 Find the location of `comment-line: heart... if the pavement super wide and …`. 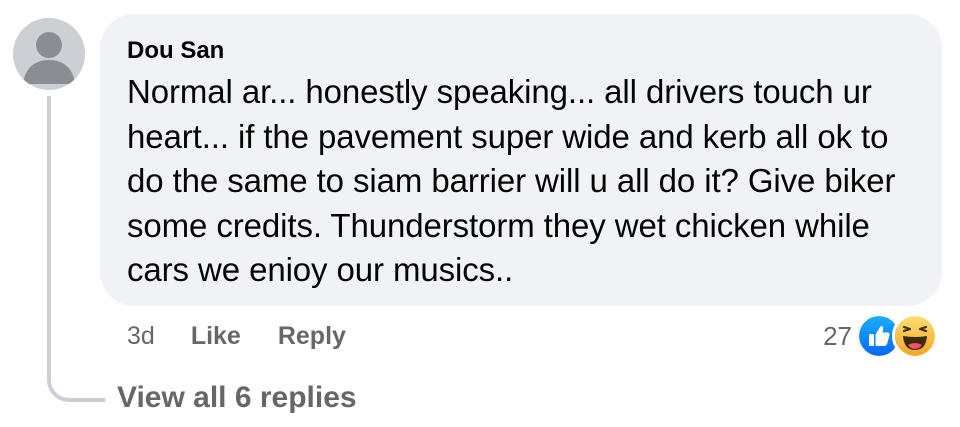

comment-line: heart... if the pavement super wide and … is located at coordinates (508, 136).